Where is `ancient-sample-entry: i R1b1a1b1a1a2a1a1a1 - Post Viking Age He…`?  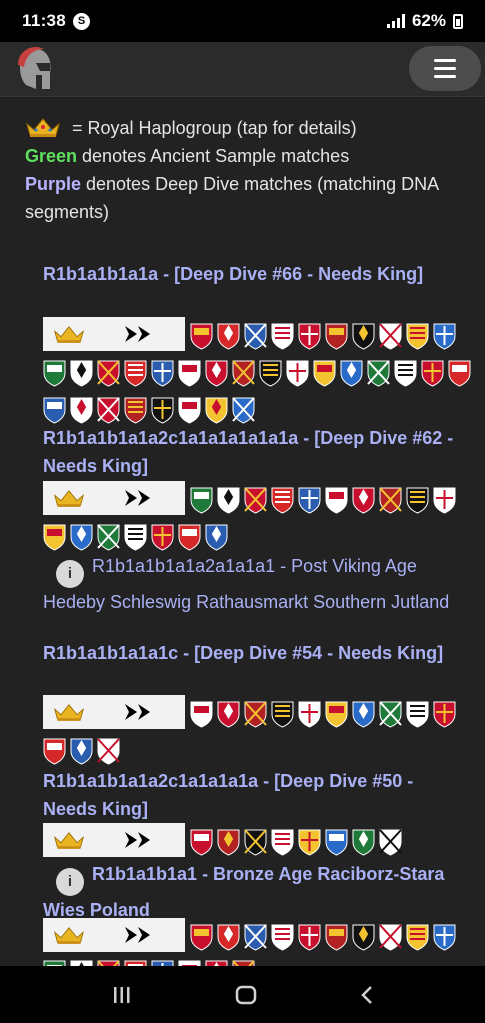
ancient-sample-entry: i R1b1a1b1a1a2a1a1a1 - Post Viking Age He… is located at coordinates (253, 584).